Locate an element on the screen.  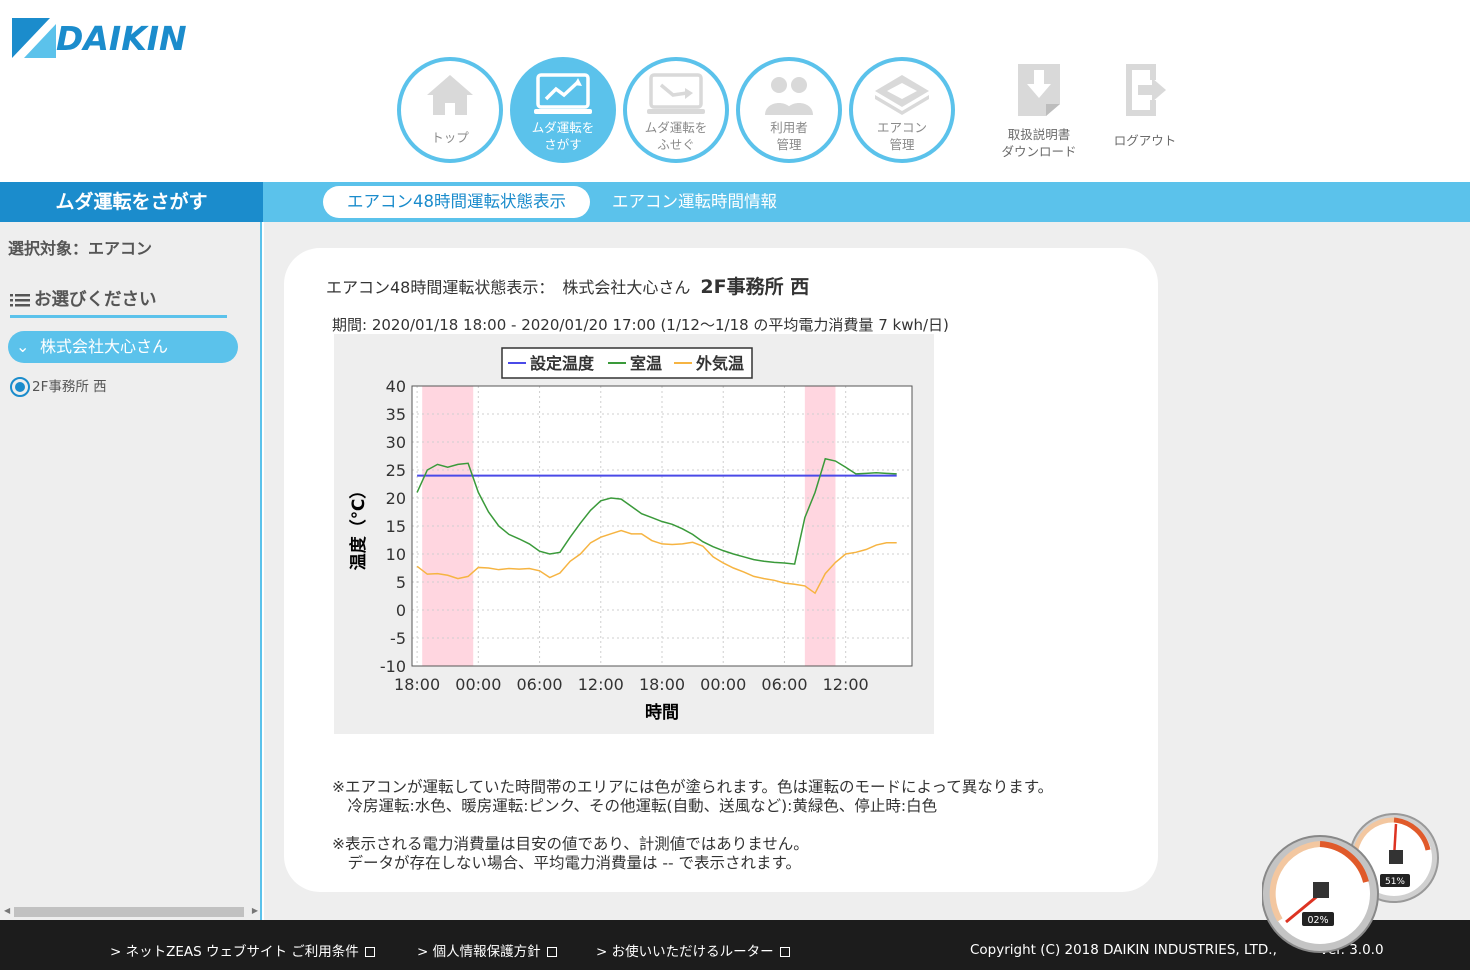
selection-target: 選択対象：エアコン is located at coordinates (80, 248).